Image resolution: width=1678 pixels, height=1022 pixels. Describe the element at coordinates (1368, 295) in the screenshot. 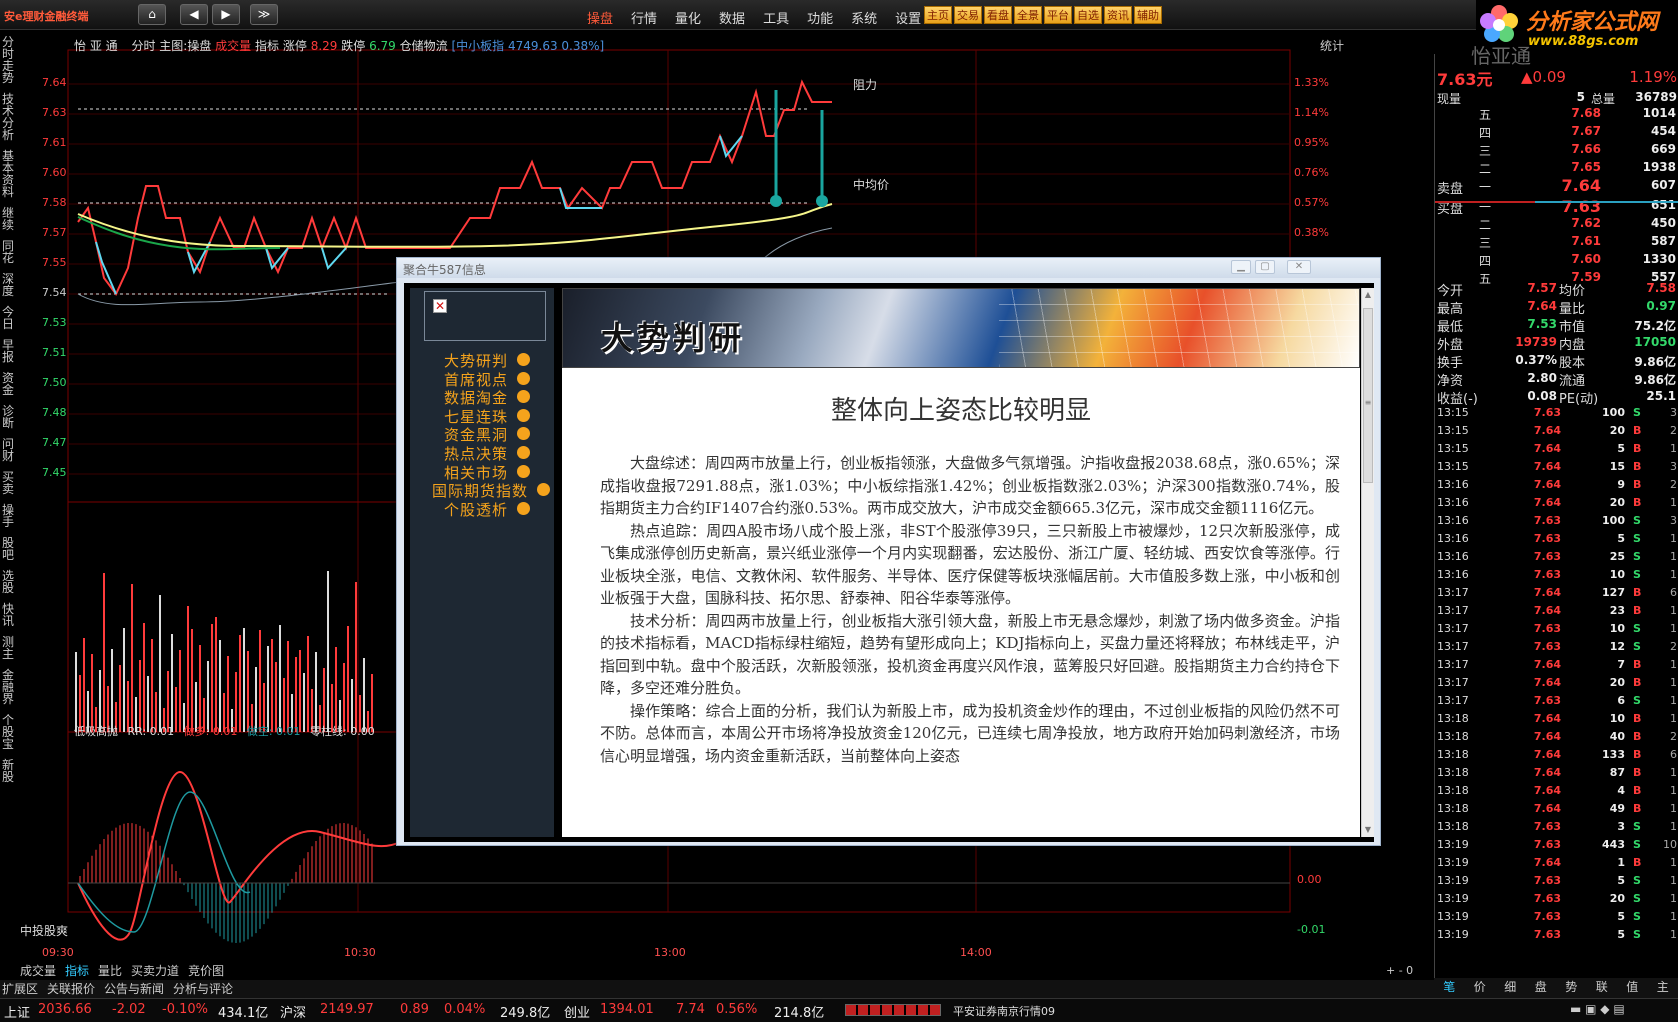

I see `scroll-up-icon: ▲` at that location.